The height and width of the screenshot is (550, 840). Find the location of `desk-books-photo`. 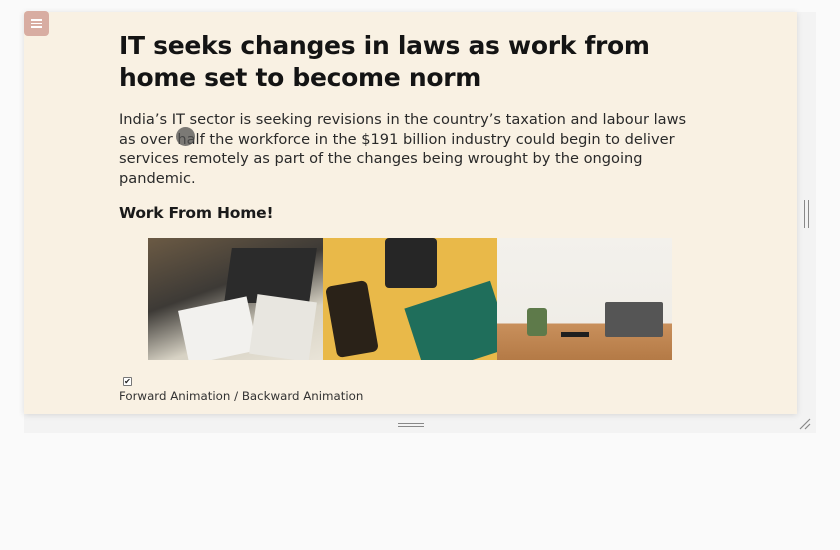

desk-books-photo is located at coordinates (235, 299).